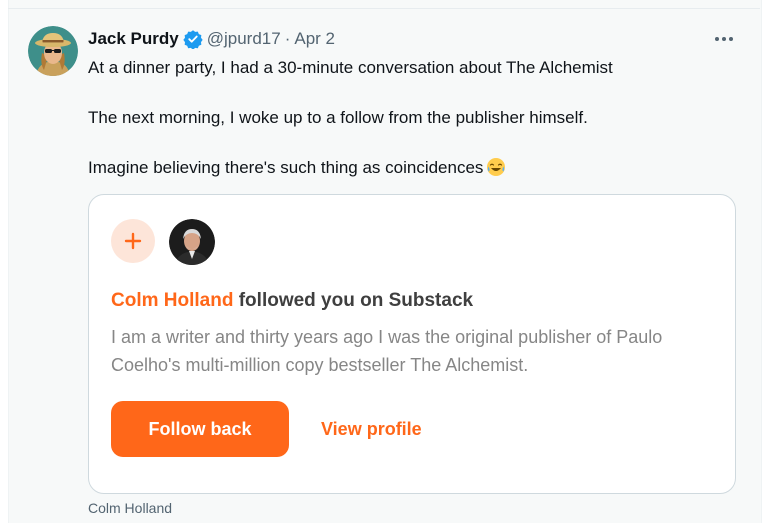 The image size is (770, 523). What do you see at coordinates (133, 241) in the screenshot?
I see `plus-icon` at bounding box center [133, 241].